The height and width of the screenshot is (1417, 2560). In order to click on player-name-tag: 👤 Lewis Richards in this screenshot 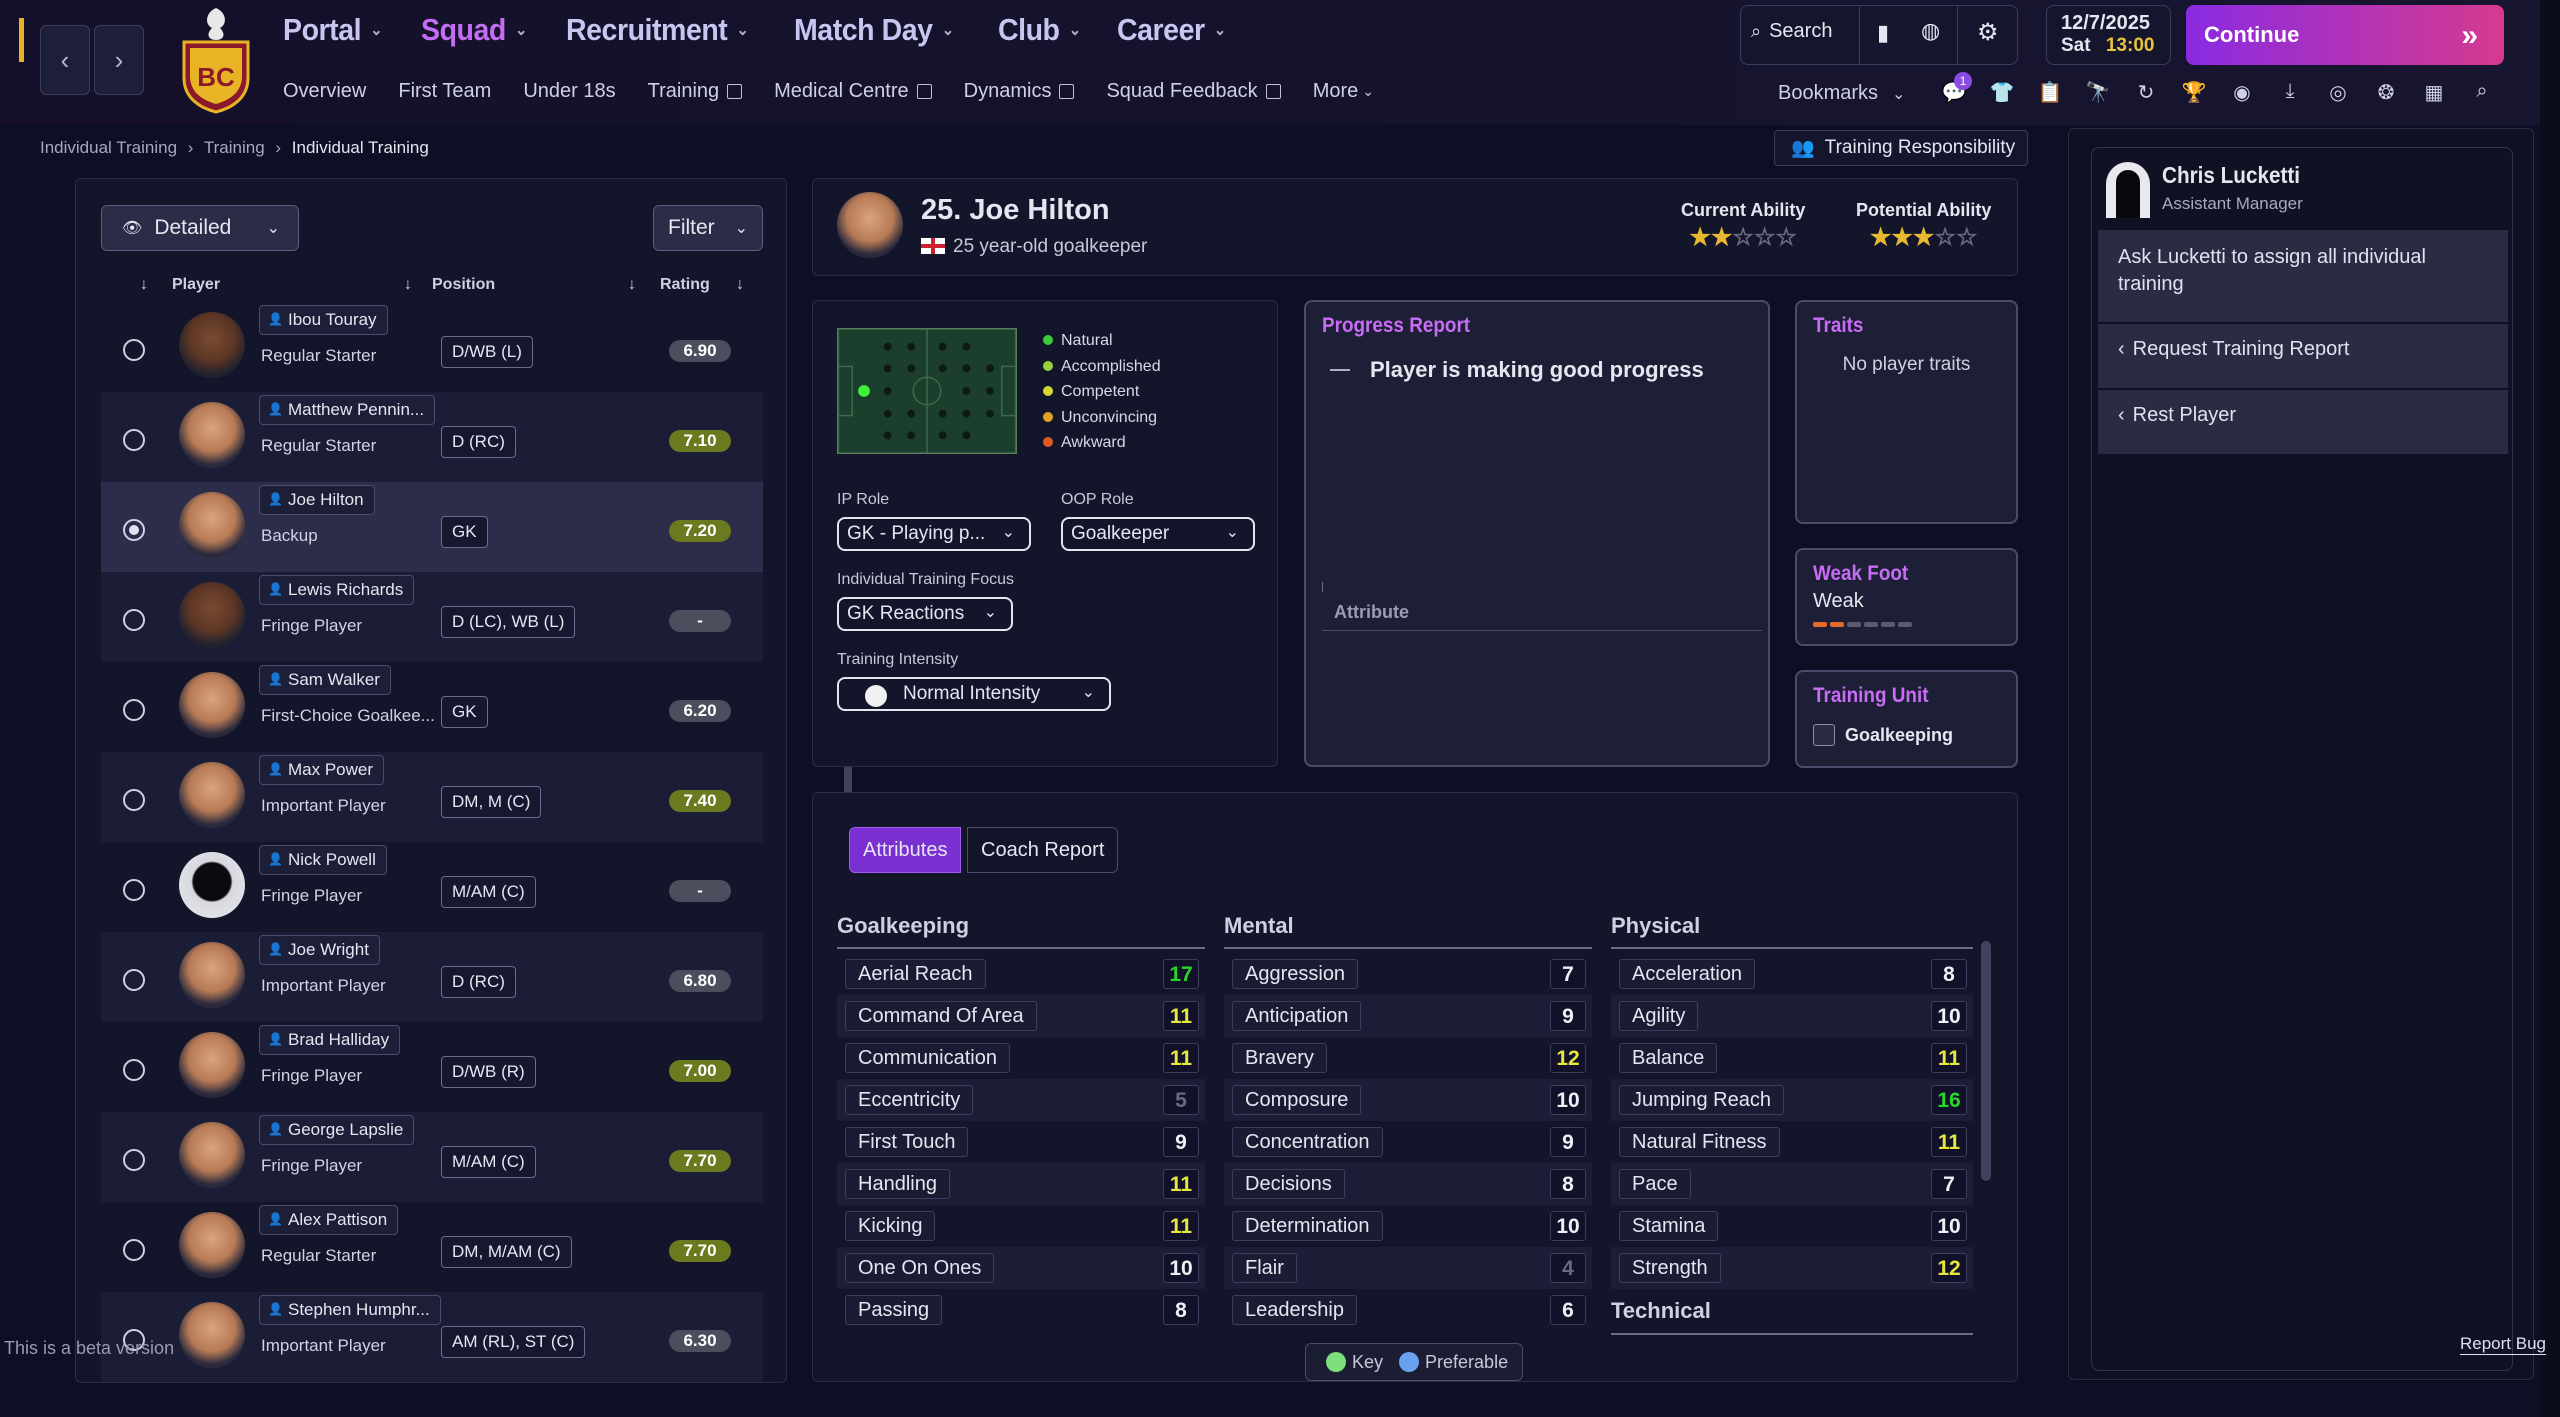, I will do `click(337, 590)`.